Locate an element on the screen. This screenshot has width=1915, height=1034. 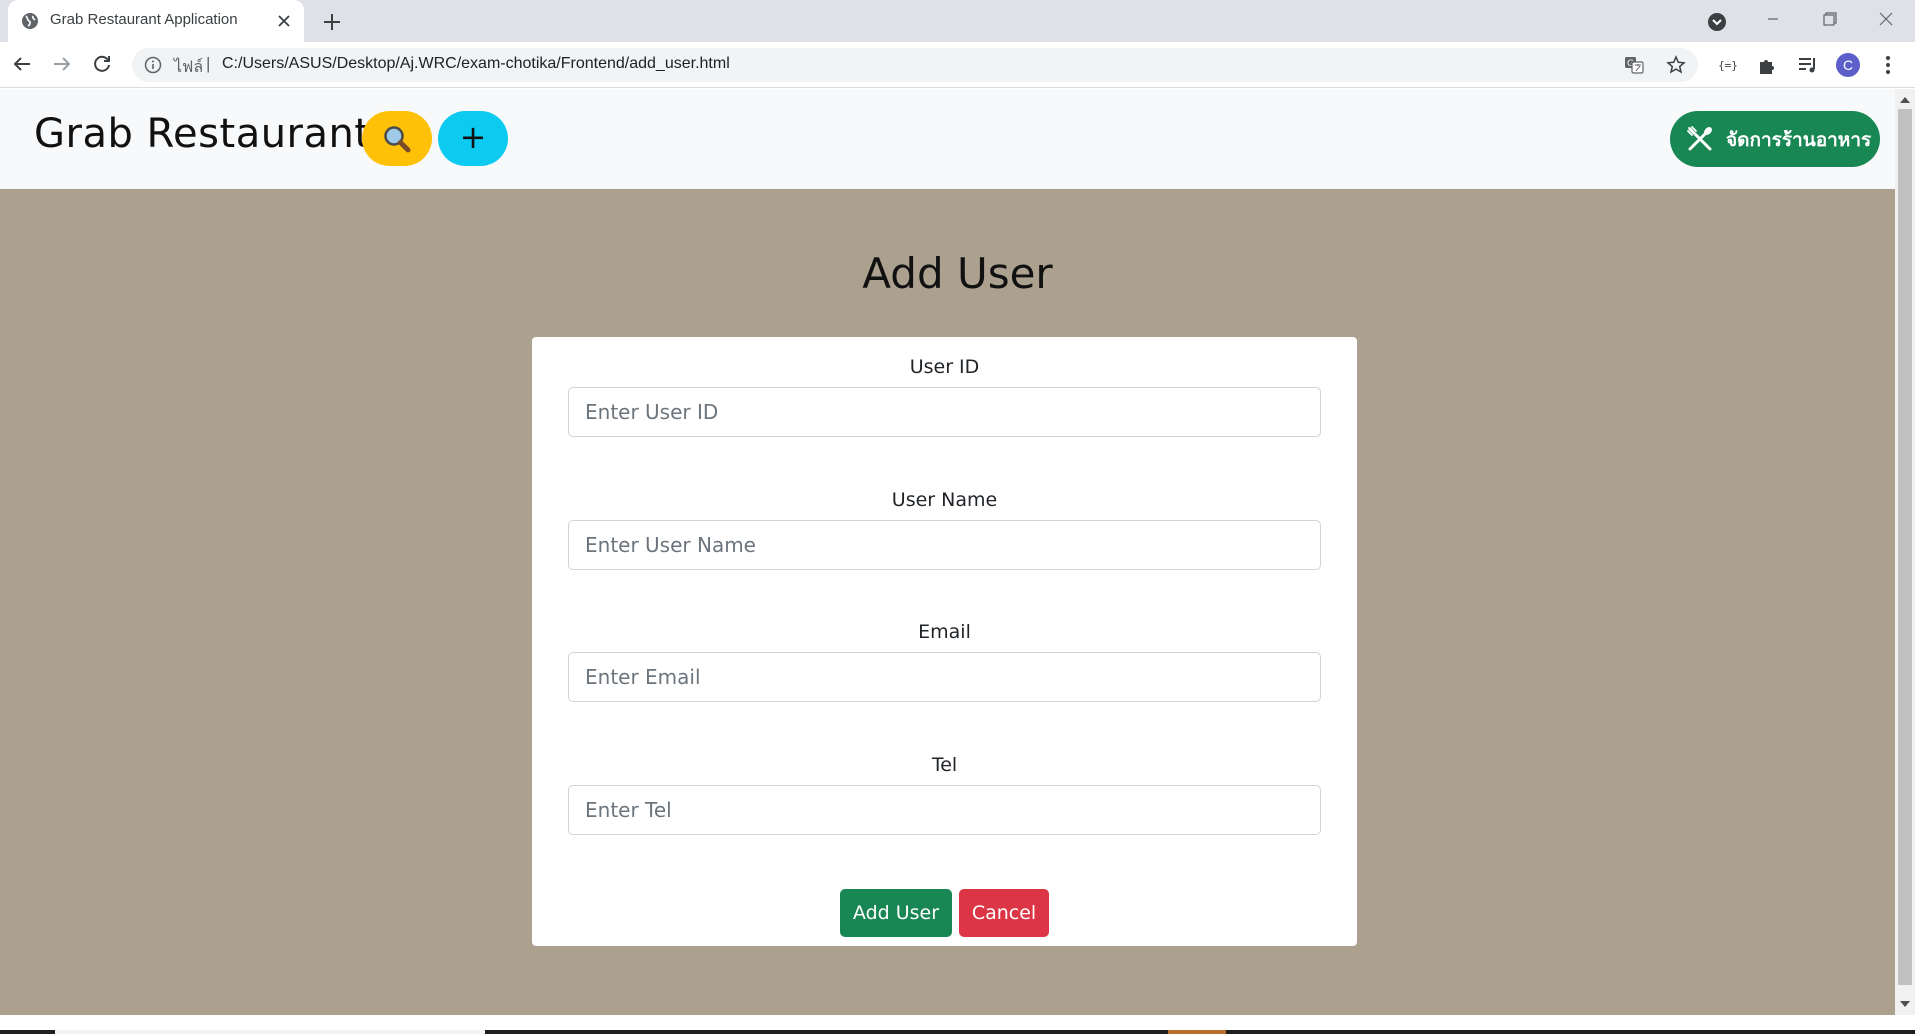
restore-window-icon is located at coordinates (1829, 19).